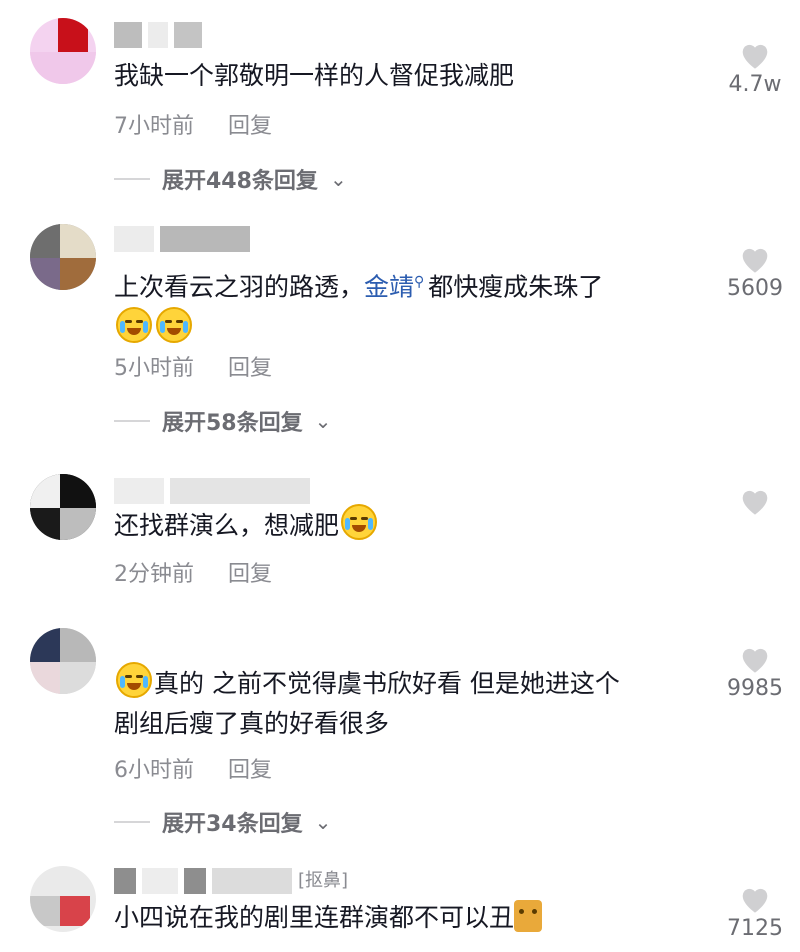  What do you see at coordinates (528, 916) in the screenshot?
I see `cat-emoji-icon` at bounding box center [528, 916].